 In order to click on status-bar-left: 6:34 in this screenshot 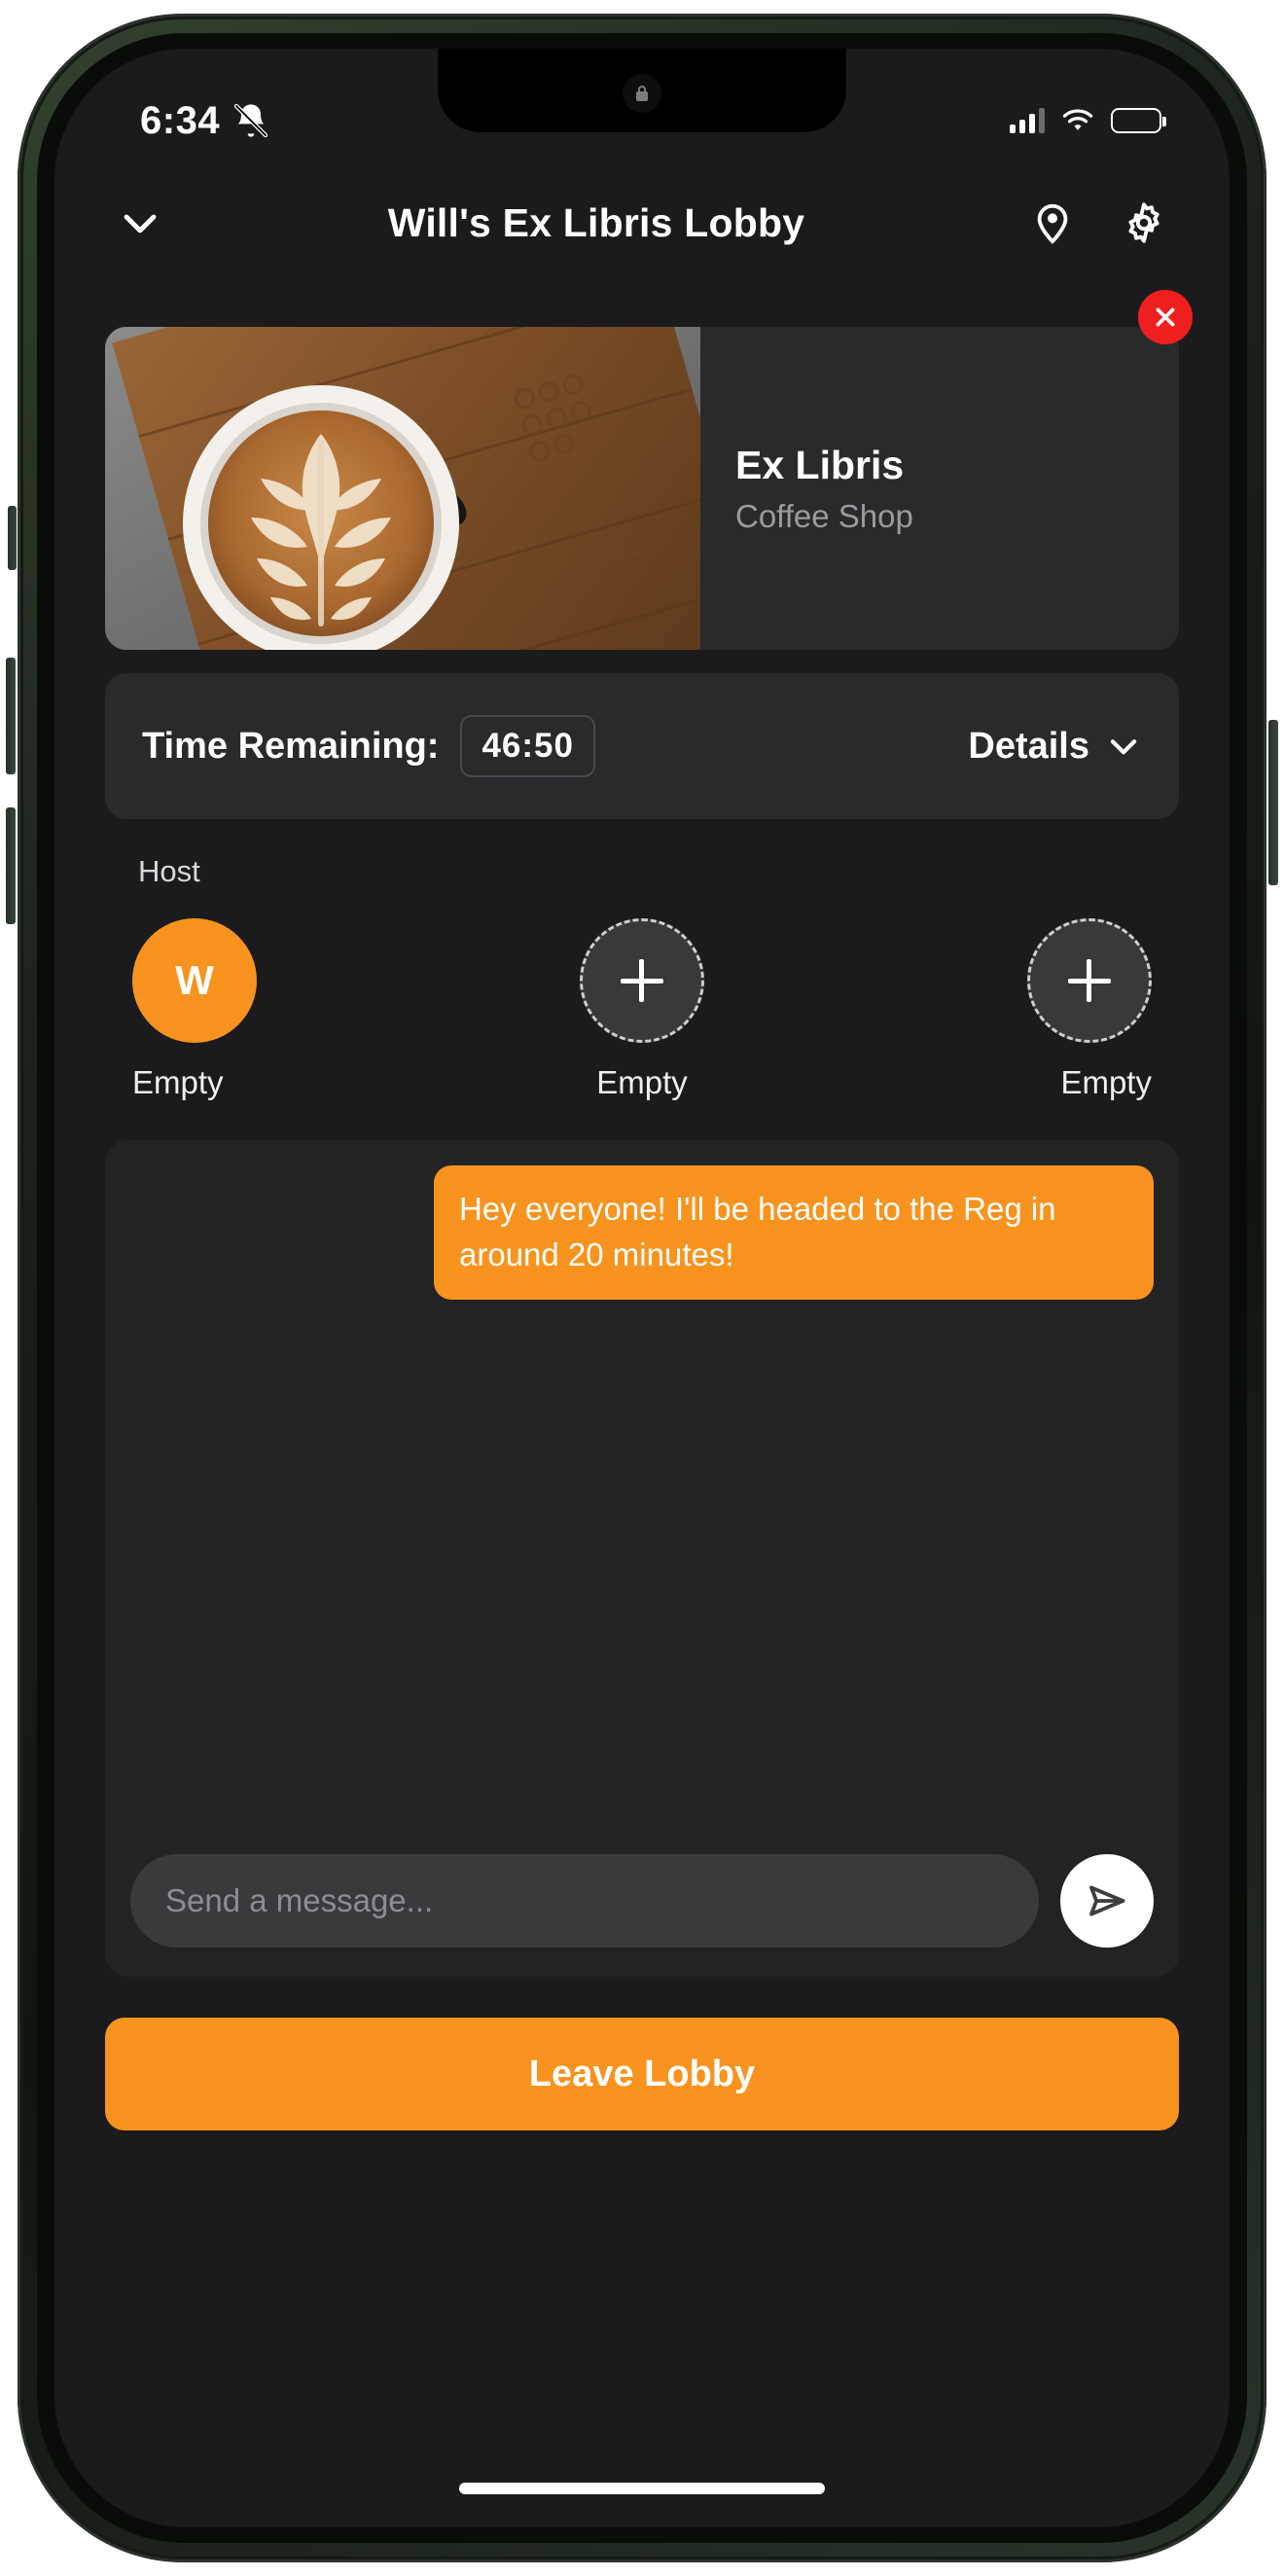, I will do `click(205, 121)`.